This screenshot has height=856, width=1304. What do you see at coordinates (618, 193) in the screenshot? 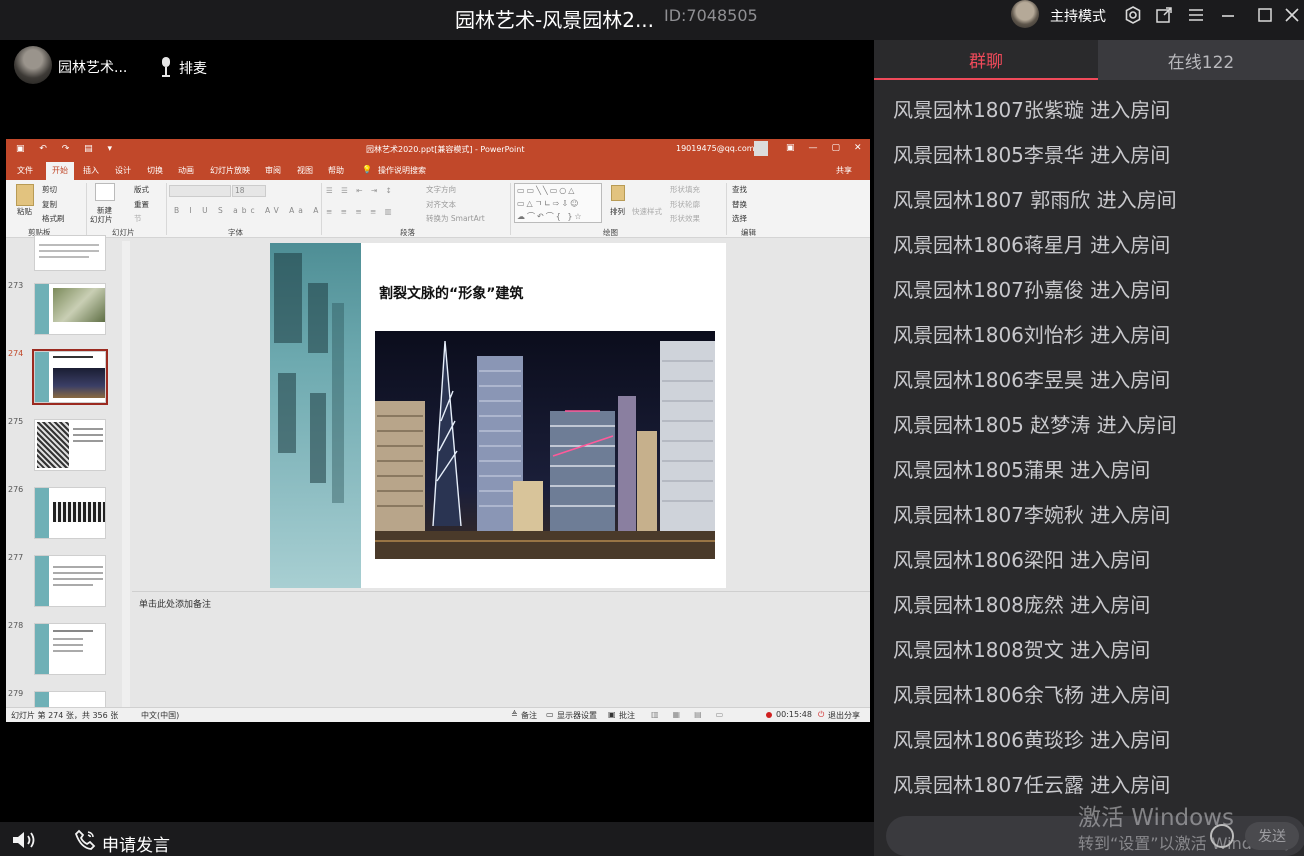
I see `arrange-icon` at bounding box center [618, 193].